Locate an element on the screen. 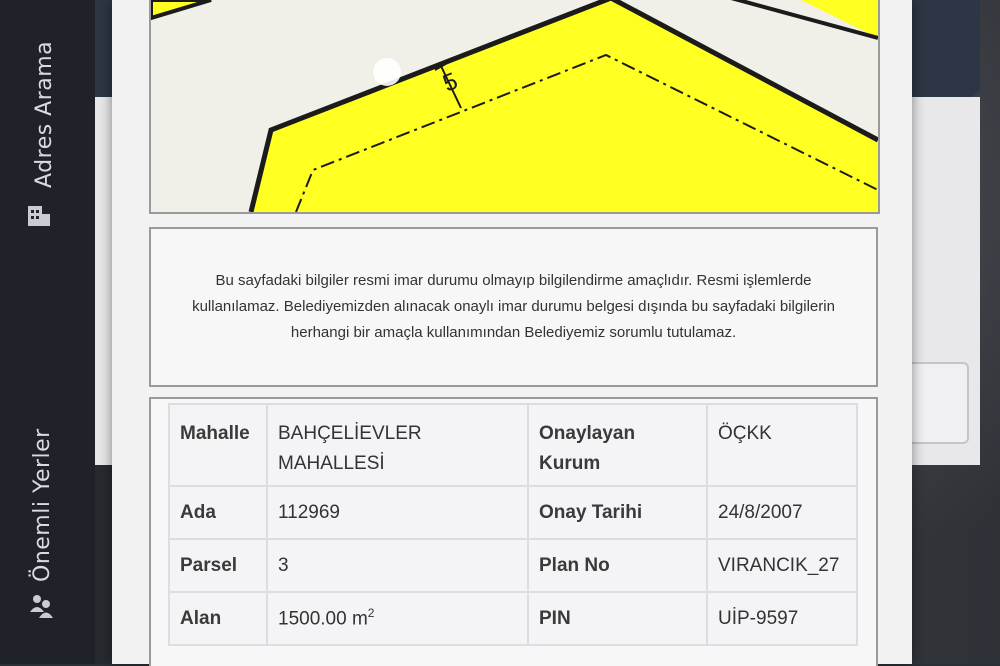 This screenshot has width=1000, height=666. ada-value: 112969 is located at coordinates (397, 512).